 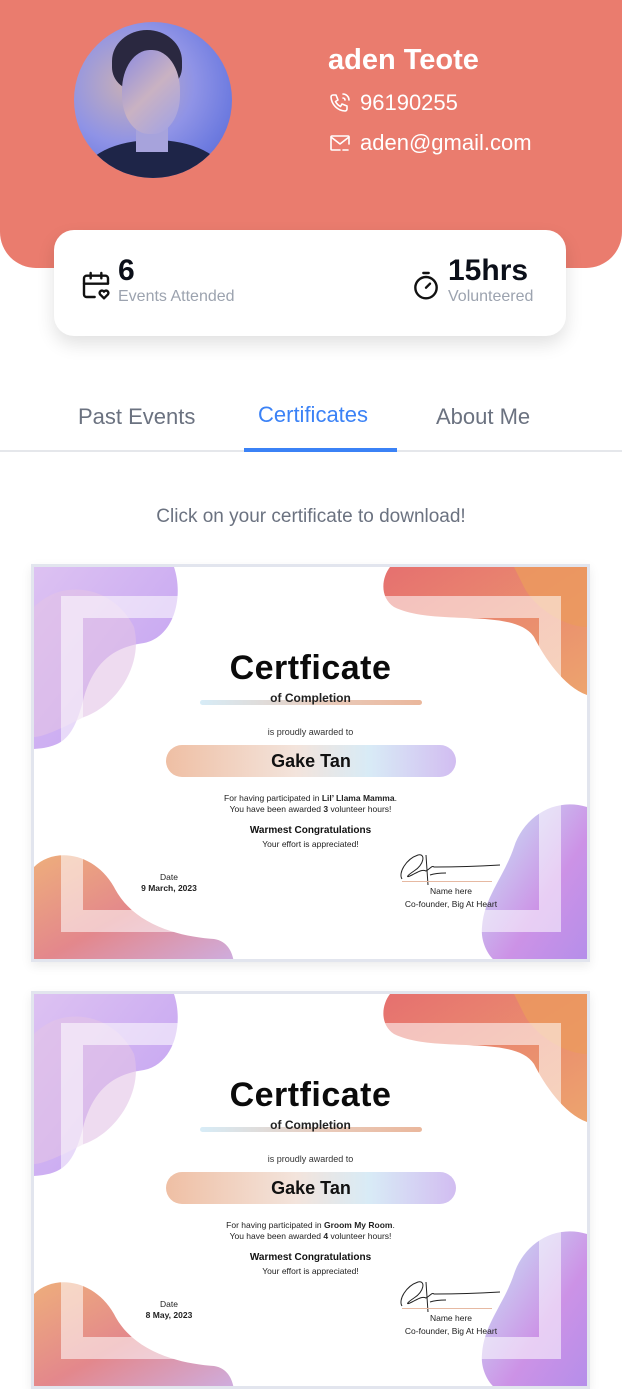 I want to click on certificate-text: 8 May, 2023, so click(x=169, y=1315).